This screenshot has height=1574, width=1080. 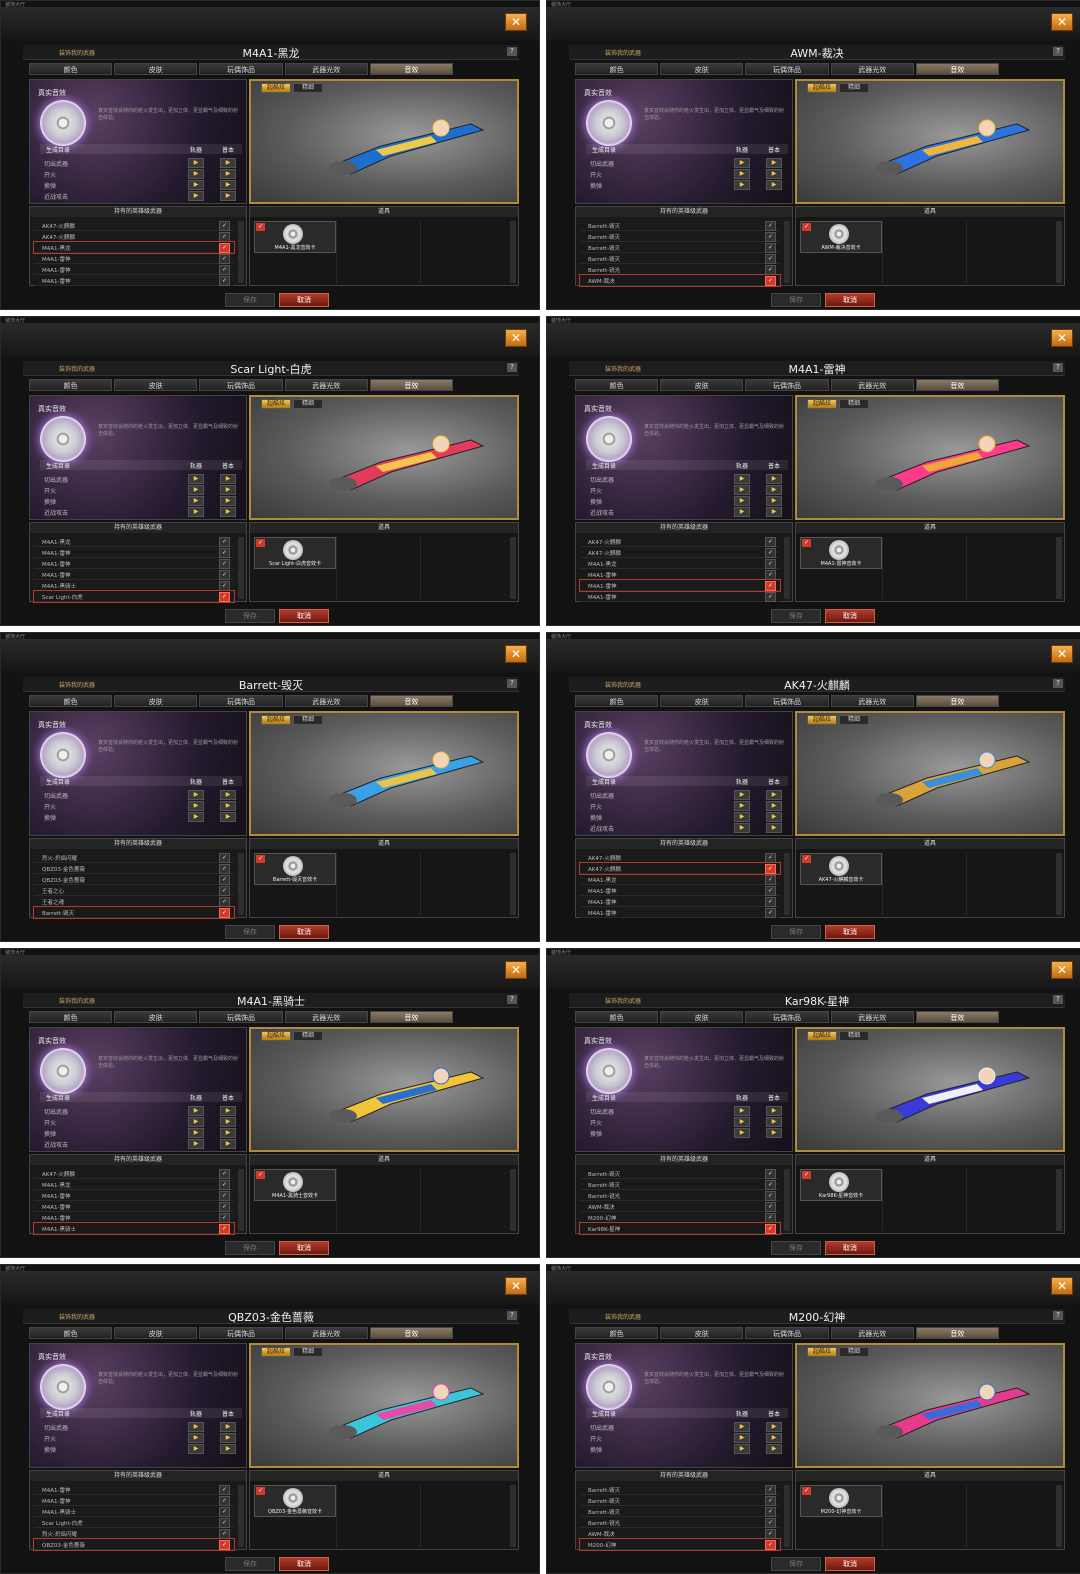 I want to click on weapon-list-item: M4A1-黑骑士 ✓, so click(x=134, y=585).